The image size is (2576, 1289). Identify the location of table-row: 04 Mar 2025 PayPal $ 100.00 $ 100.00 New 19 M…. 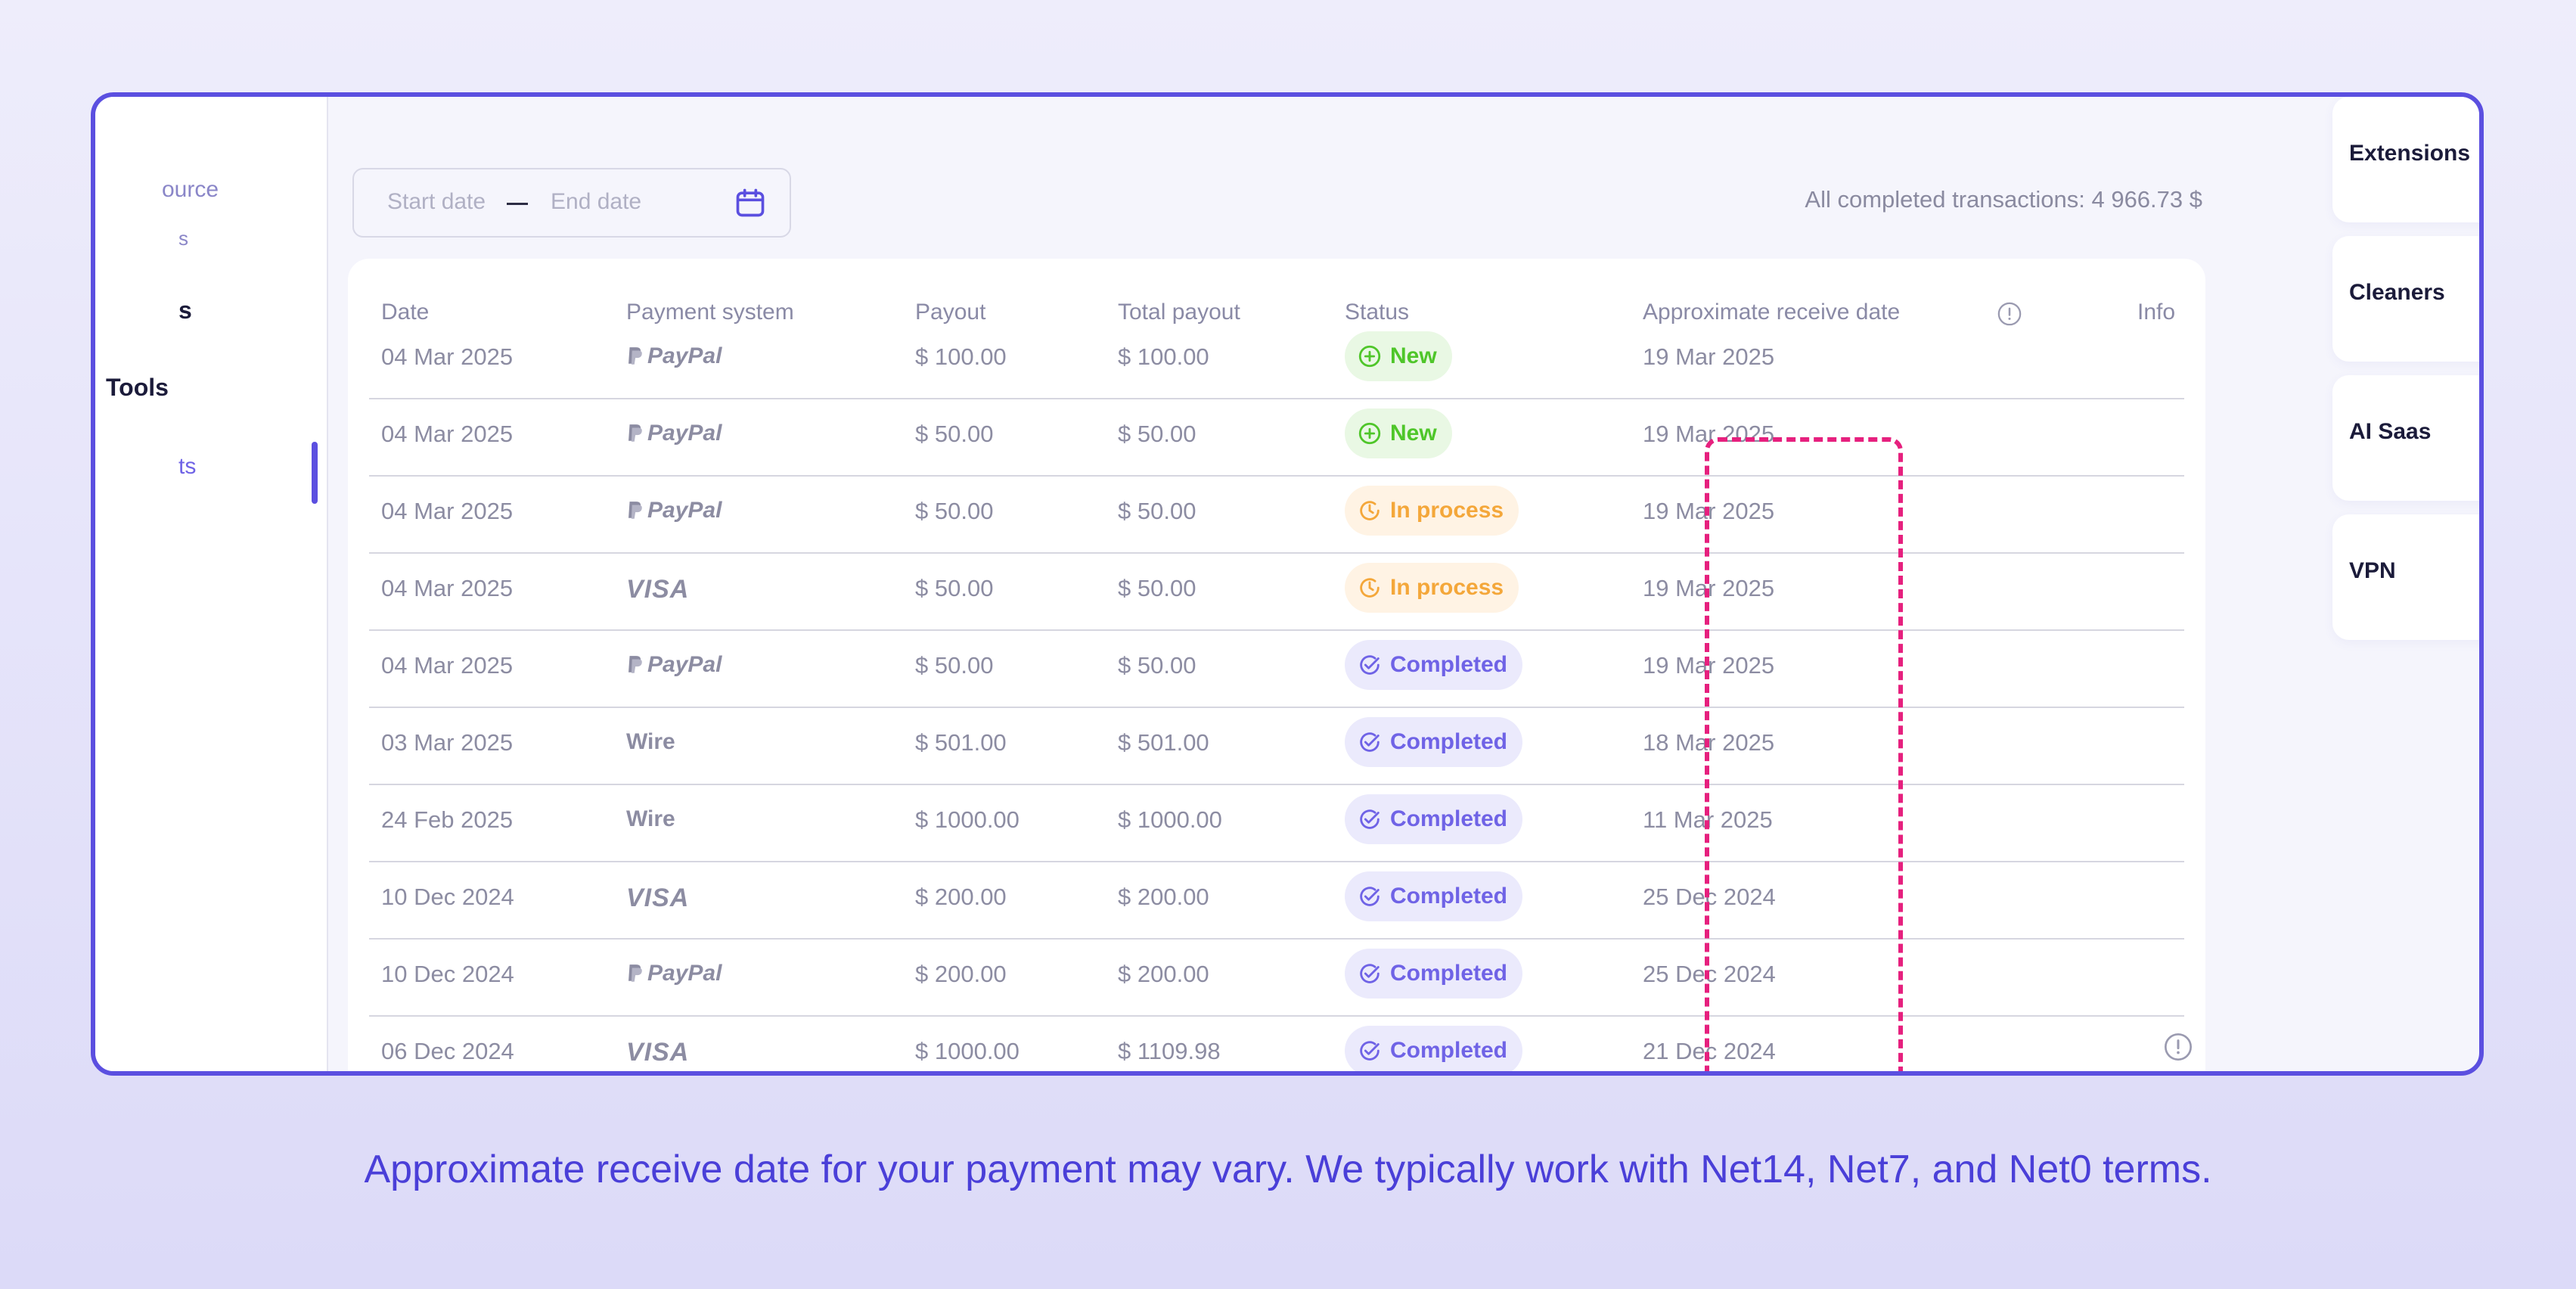
(1276, 360).